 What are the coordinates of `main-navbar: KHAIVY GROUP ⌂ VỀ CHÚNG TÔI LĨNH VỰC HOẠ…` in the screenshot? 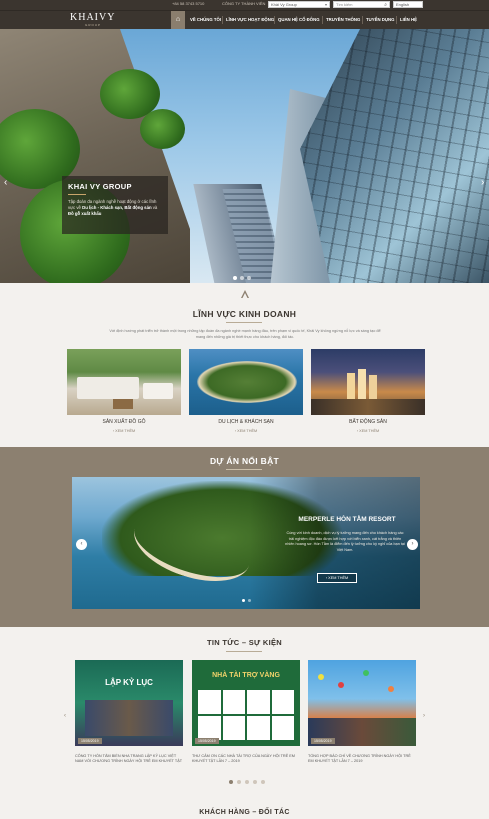 It's located at (244, 20).